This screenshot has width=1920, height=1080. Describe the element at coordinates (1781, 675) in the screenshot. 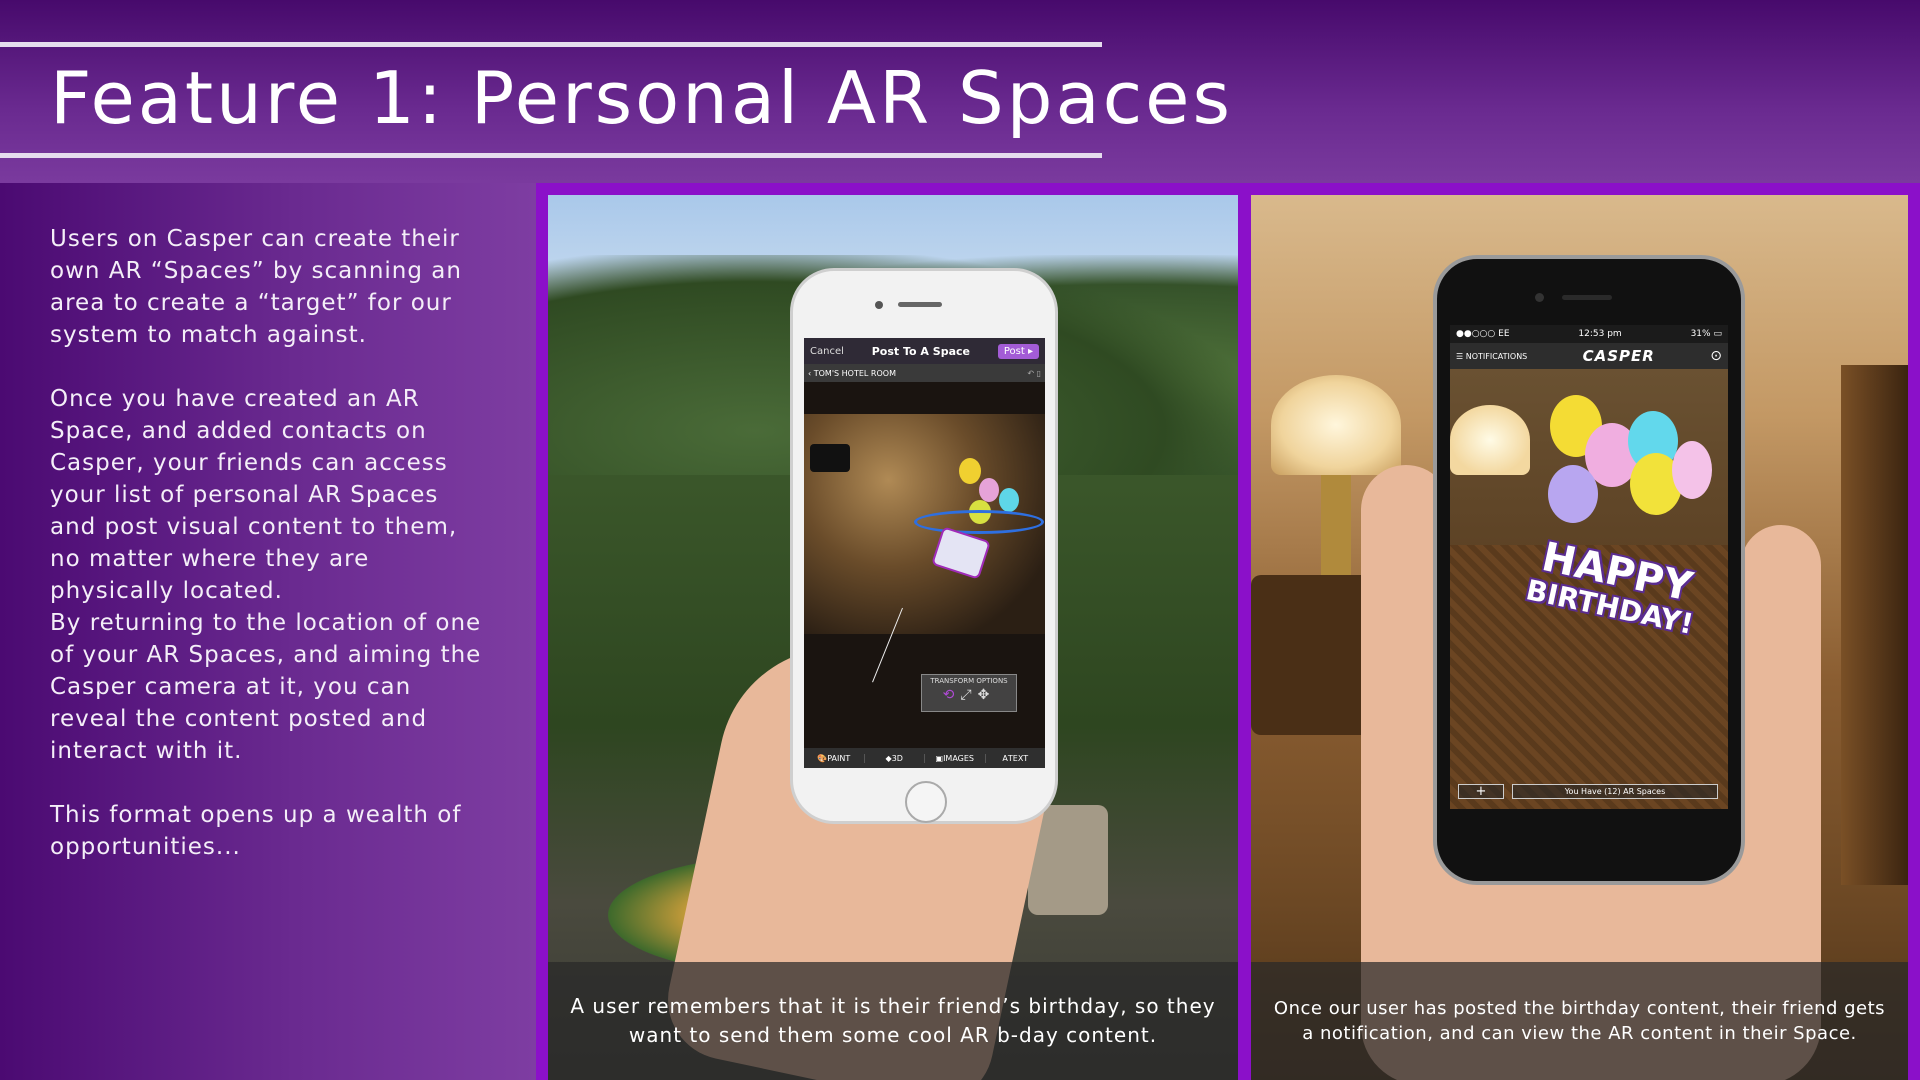

I see `fingers-right` at that location.